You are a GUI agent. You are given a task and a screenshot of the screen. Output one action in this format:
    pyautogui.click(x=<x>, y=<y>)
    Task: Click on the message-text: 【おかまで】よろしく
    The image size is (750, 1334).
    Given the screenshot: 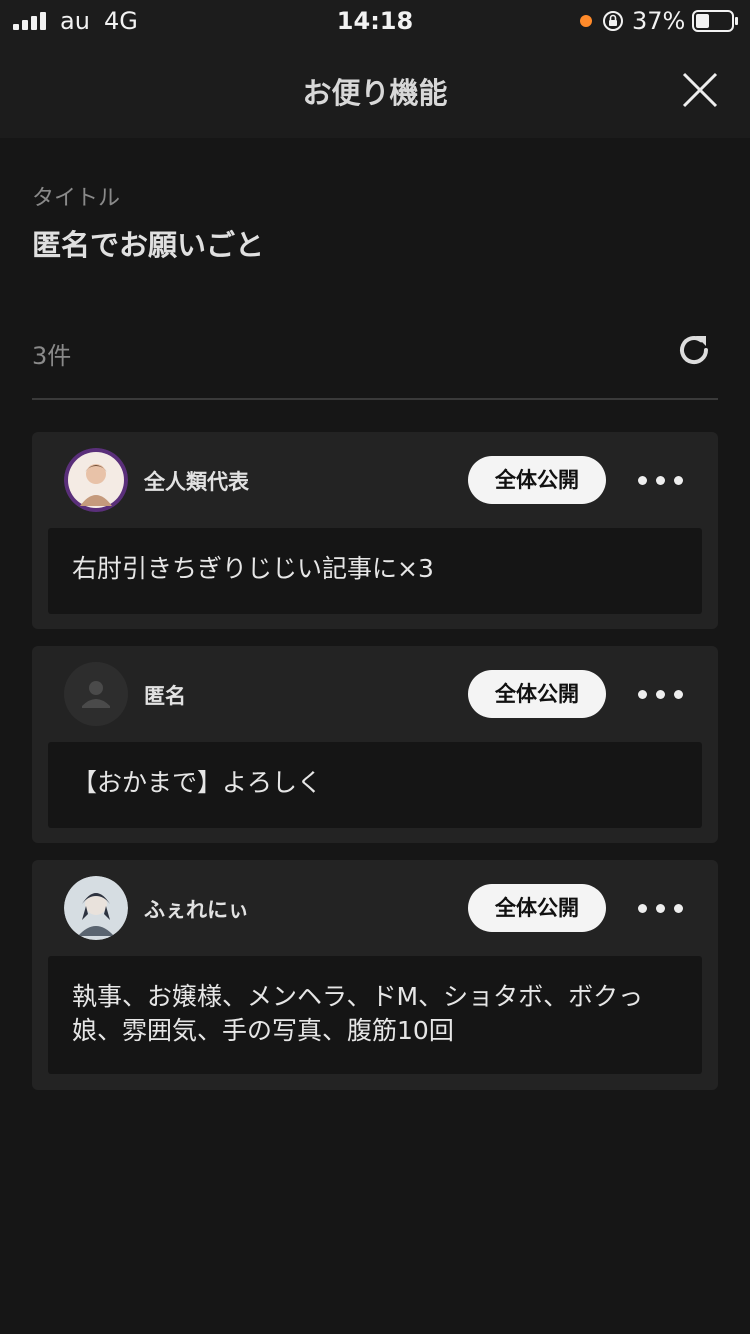 What is the action you would take?
    pyautogui.click(x=375, y=785)
    